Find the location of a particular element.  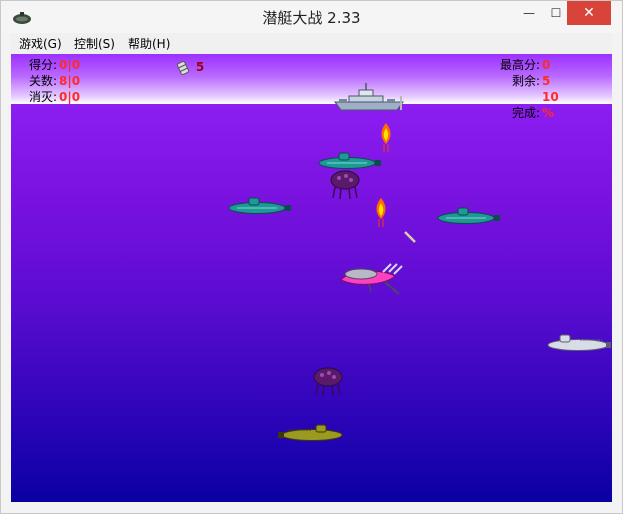

close-button: ✕ is located at coordinates (589, 13).